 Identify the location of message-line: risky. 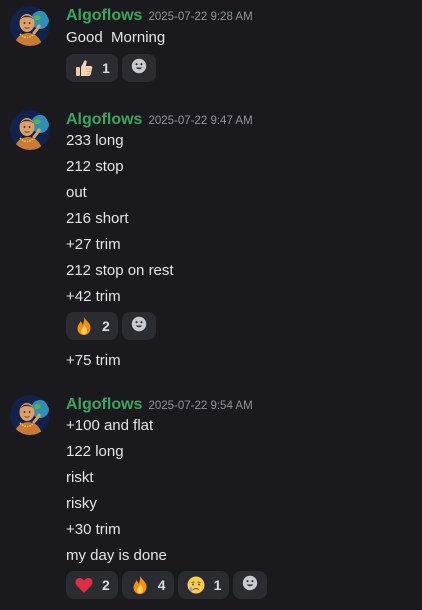
(81, 503).